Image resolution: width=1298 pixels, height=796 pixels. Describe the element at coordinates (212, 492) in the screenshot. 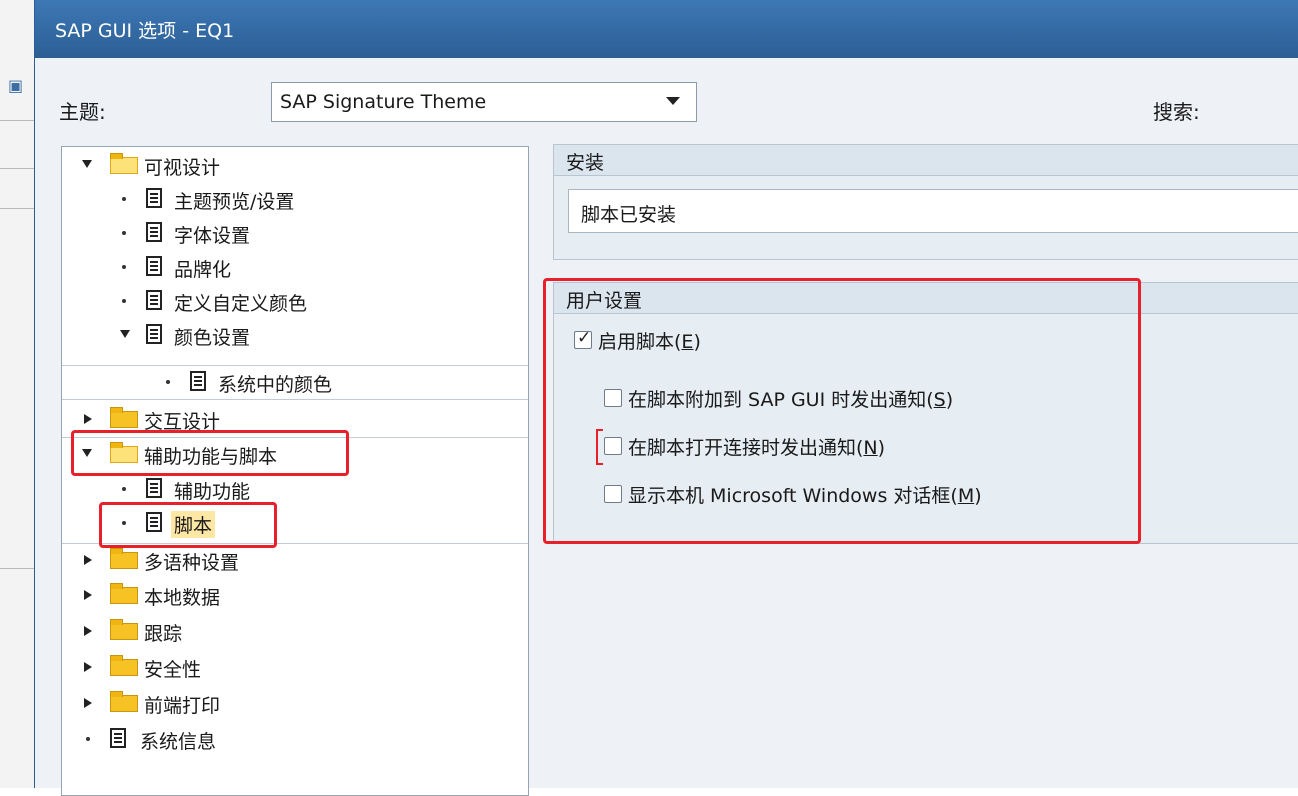

I see `tree-item-label: 辅助功能` at that location.